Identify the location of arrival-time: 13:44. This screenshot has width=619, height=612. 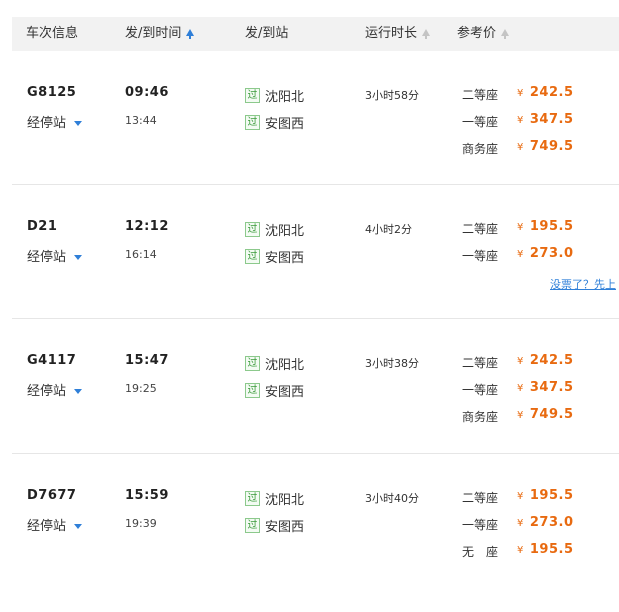
(141, 120).